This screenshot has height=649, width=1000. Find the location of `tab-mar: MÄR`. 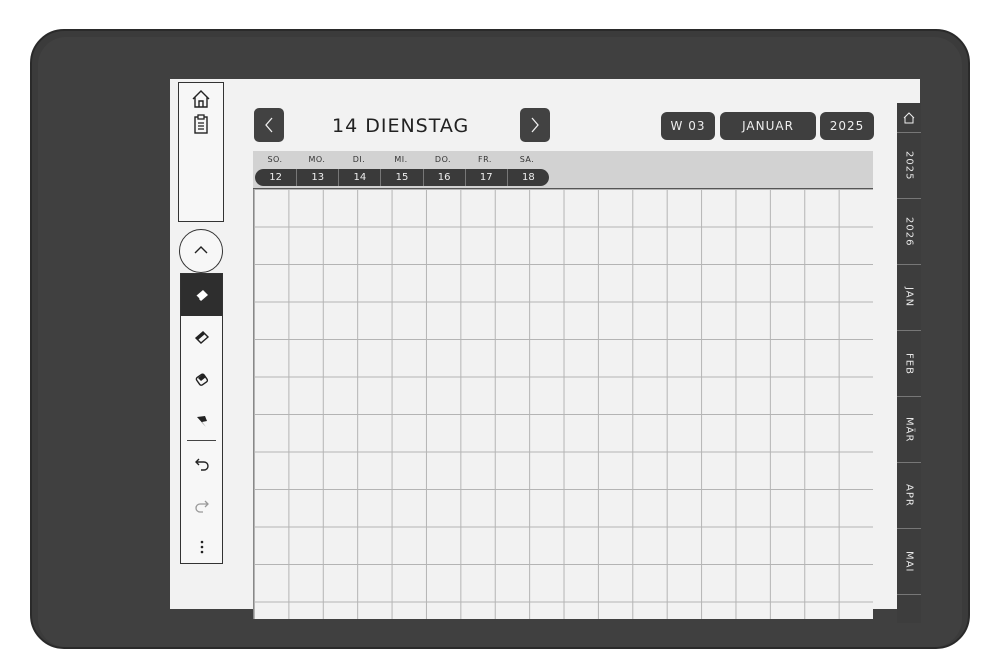

tab-mar: MÄR is located at coordinates (909, 430).